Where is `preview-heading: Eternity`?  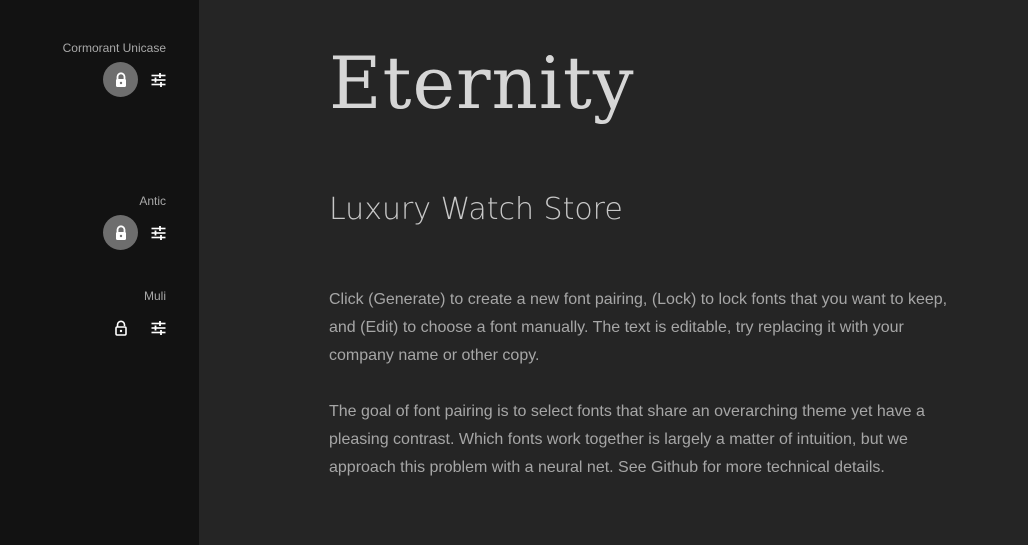 preview-heading: Eternity is located at coordinates (482, 83).